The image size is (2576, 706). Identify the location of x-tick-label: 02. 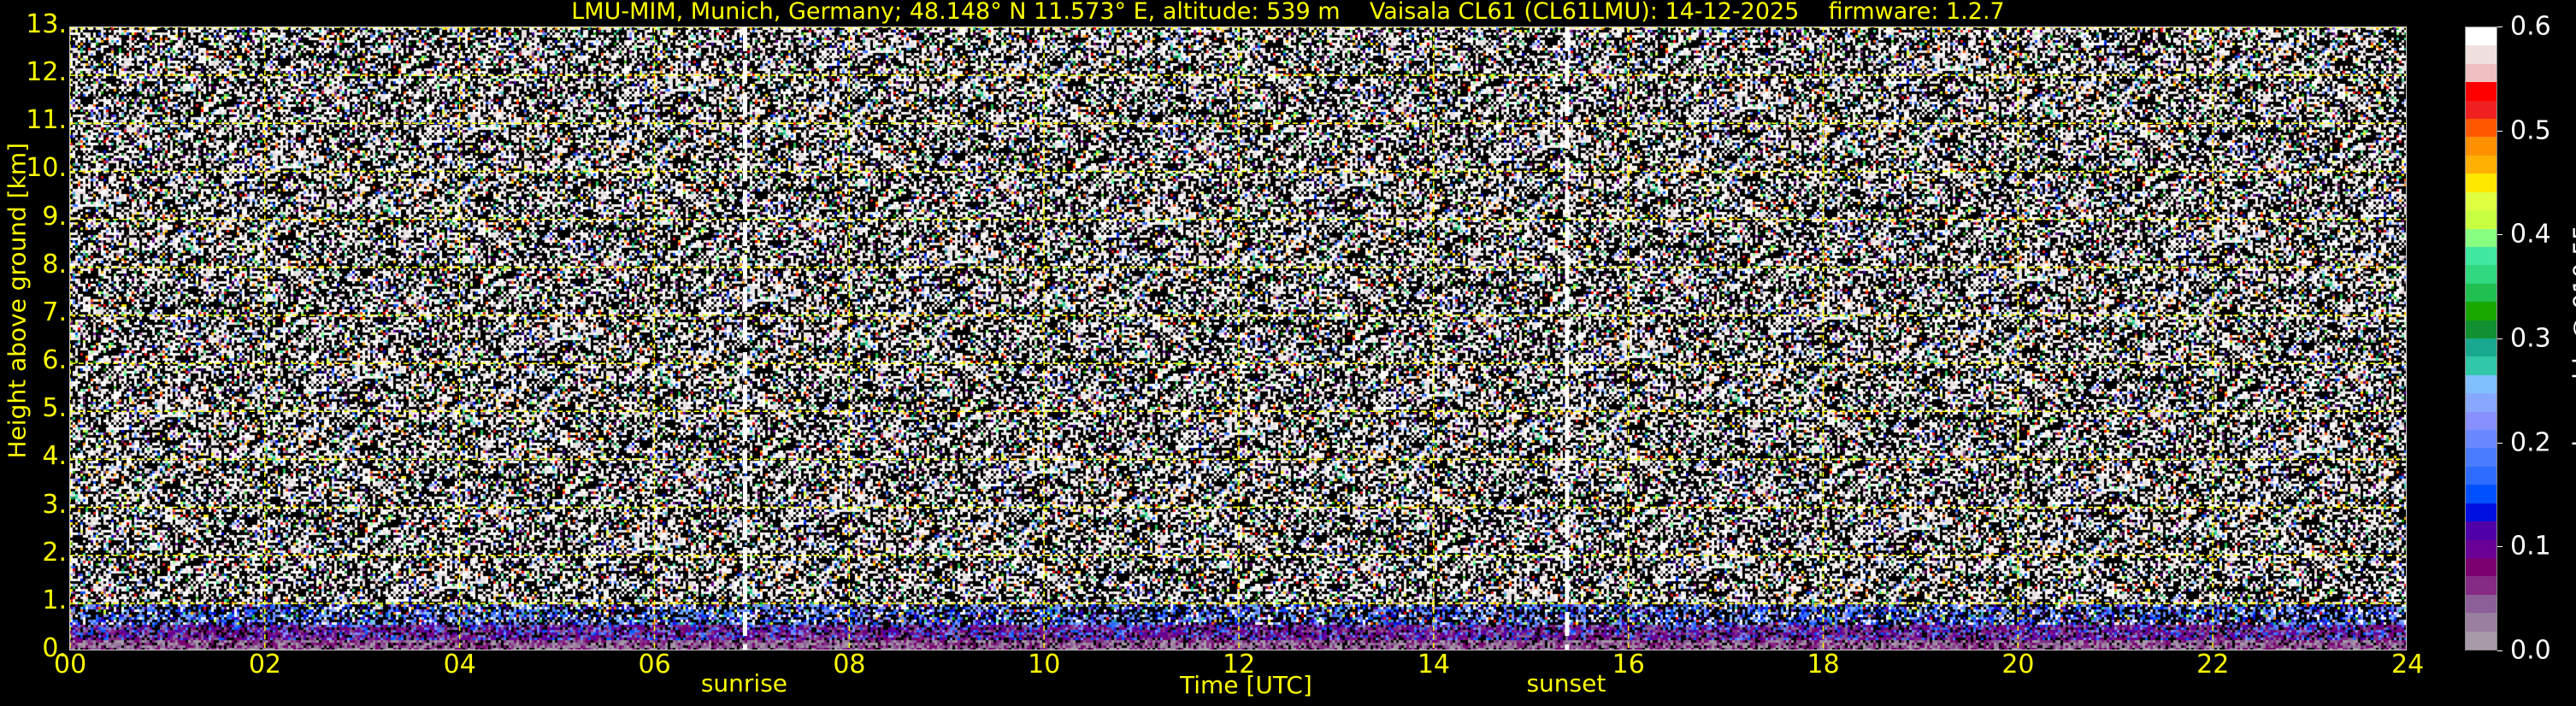
(265, 665).